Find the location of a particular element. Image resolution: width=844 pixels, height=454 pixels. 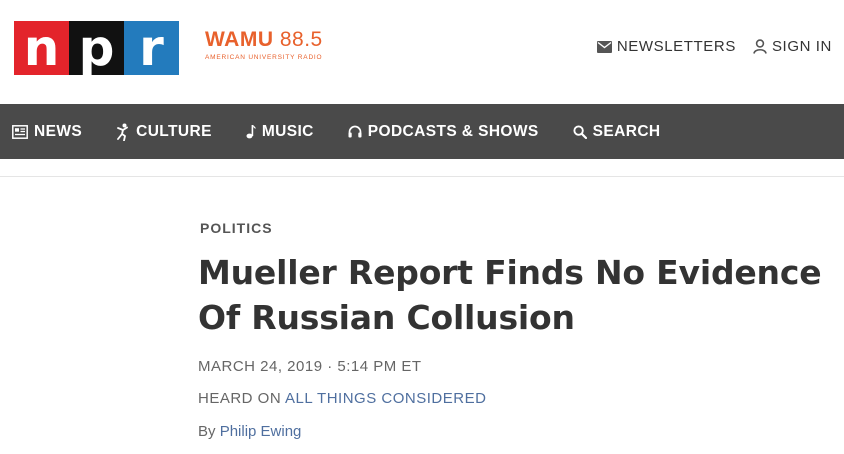

story-slug: POLITICS is located at coordinates (519, 228).